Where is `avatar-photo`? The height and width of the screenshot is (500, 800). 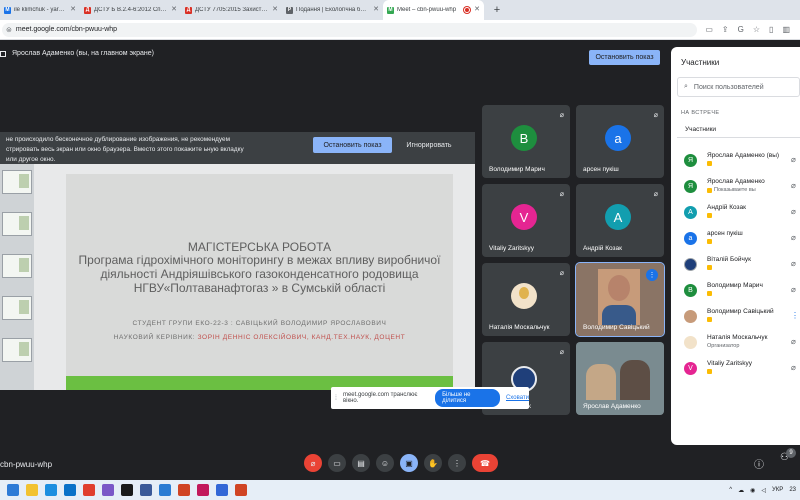
avatar-photo is located at coordinates (690, 342).